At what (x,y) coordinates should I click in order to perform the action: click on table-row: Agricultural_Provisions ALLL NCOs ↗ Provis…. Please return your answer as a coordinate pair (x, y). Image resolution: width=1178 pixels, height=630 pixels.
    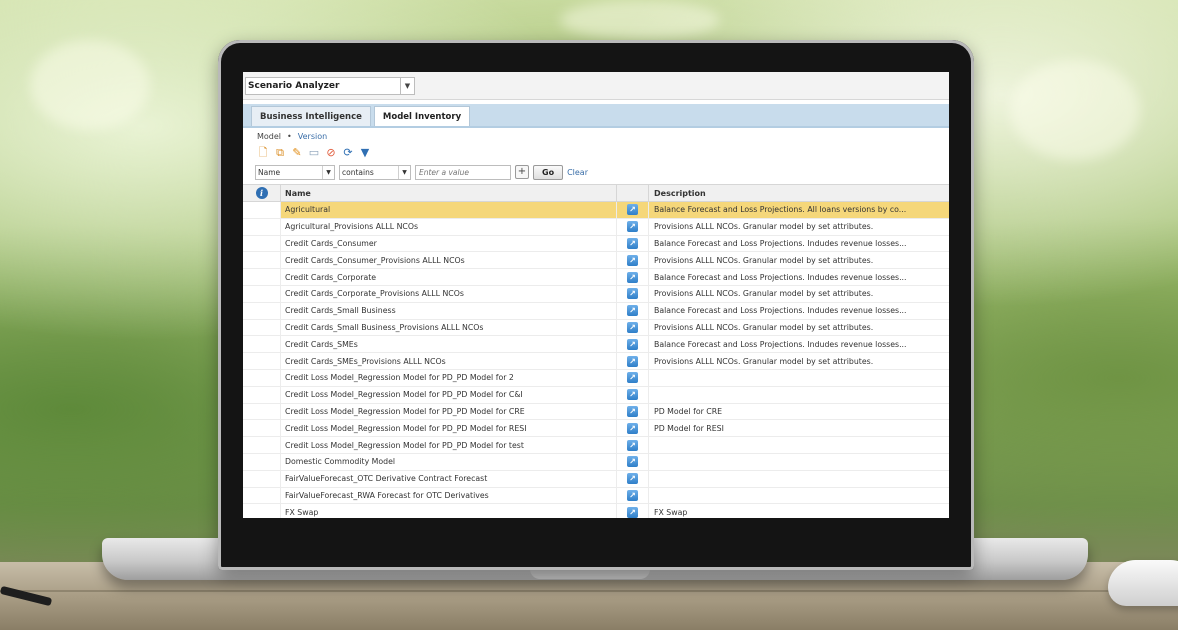
    Looking at the image, I should click on (596, 227).